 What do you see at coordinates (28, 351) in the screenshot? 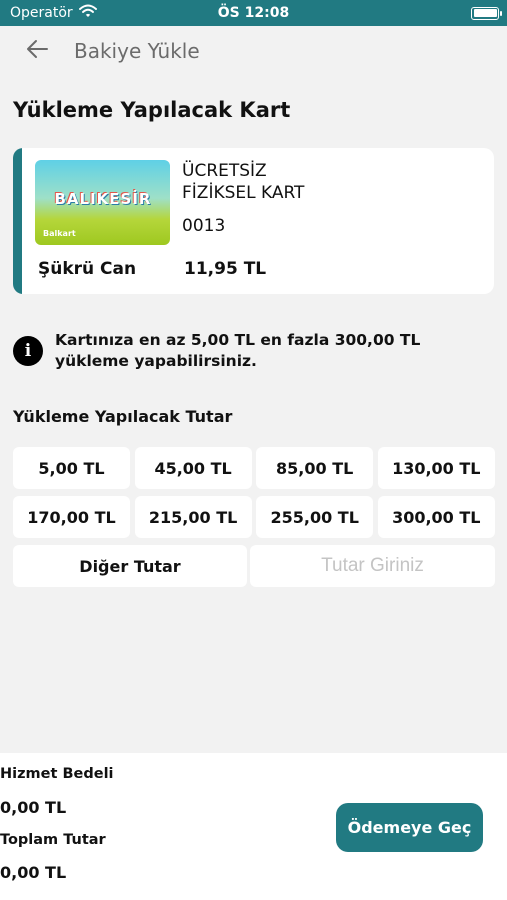
I see `info-icon: i` at bounding box center [28, 351].